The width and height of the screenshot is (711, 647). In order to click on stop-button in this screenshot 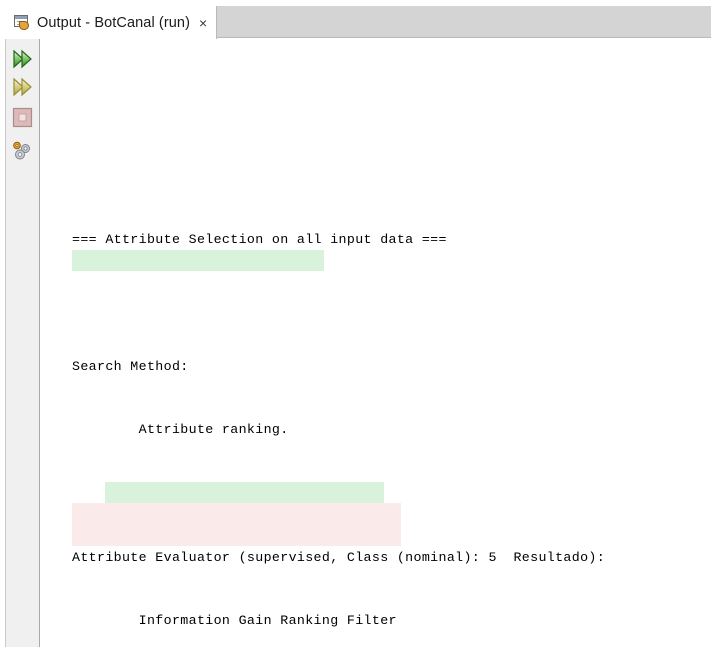, I will do `click(22, 117)`.